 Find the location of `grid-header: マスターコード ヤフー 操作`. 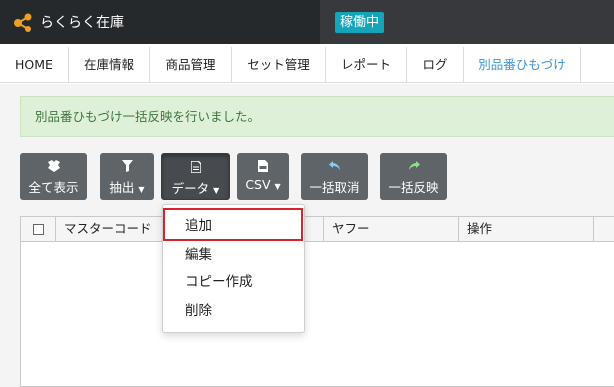

grid-header: マスターコード ヤフー 操作 is located at coordinates (317, 229).